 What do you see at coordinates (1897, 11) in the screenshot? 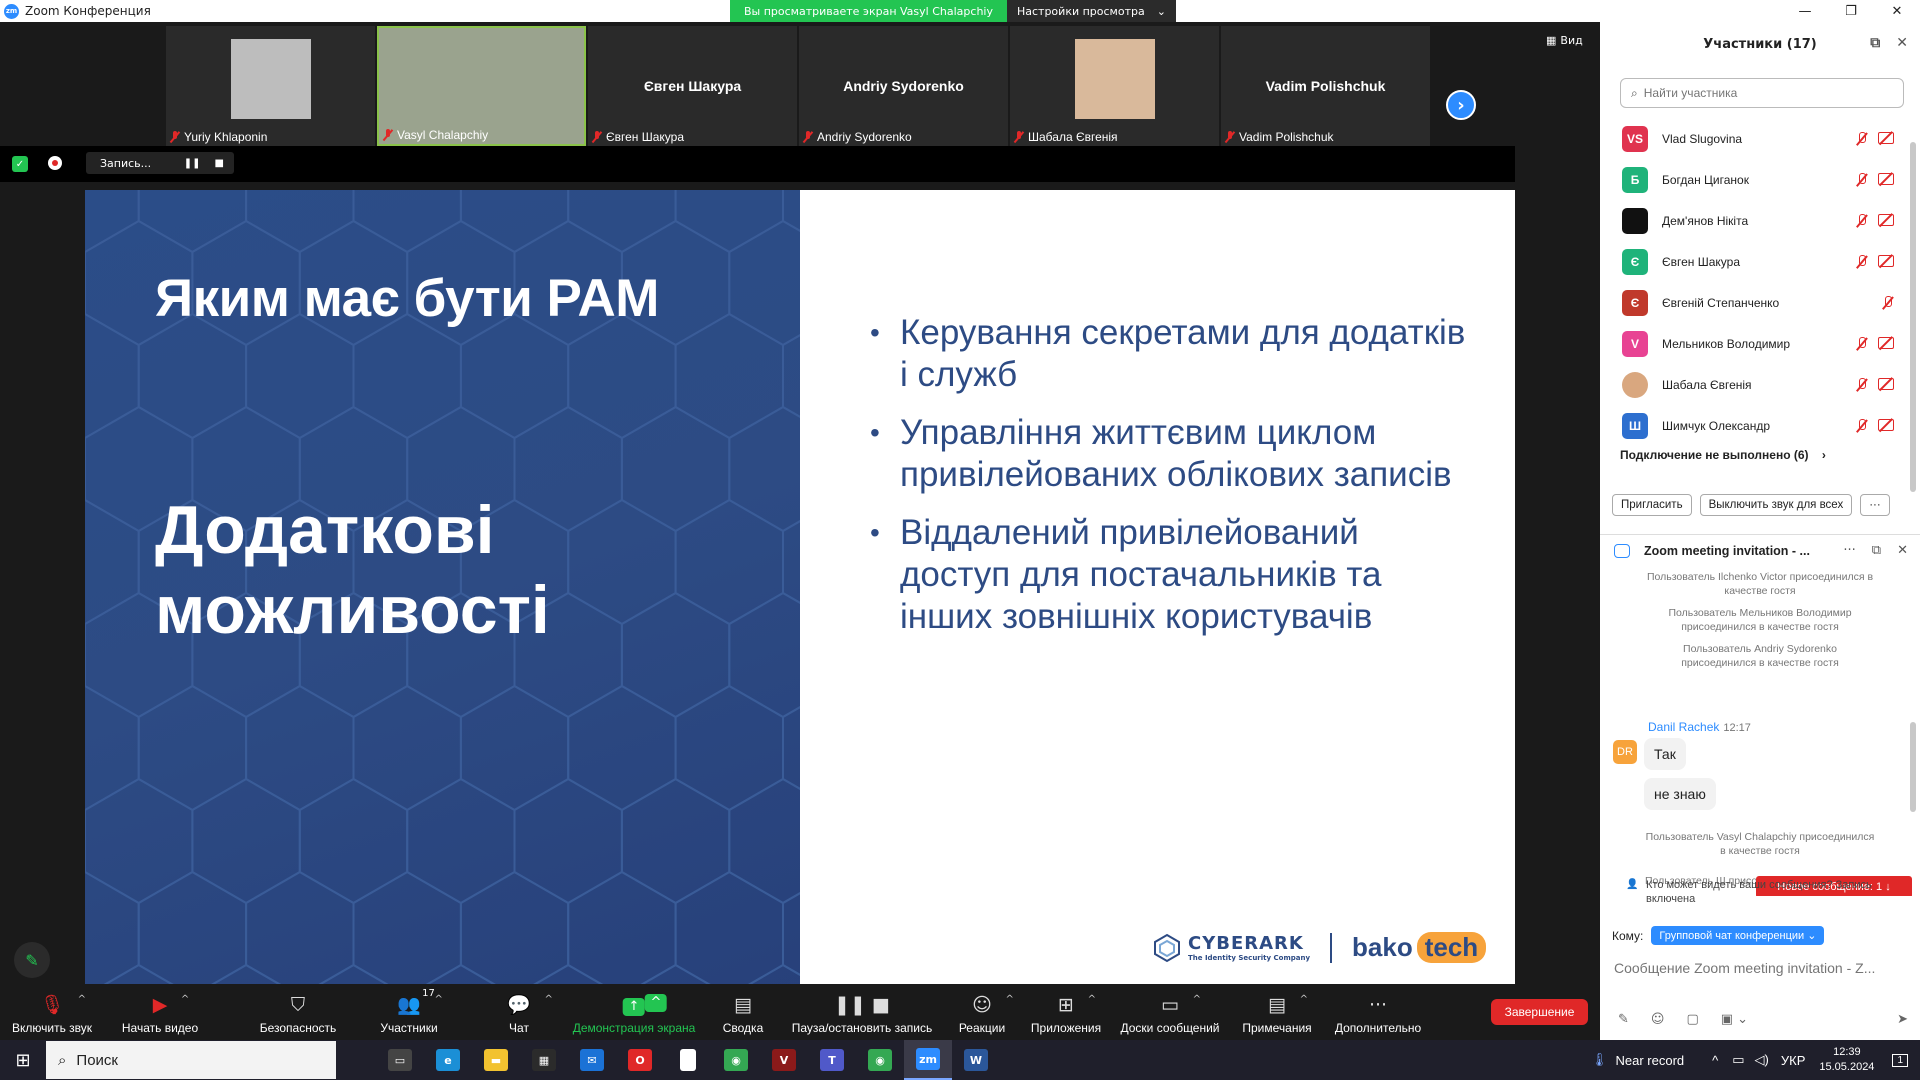
I see `close-button: ✕` at bounding box center [1897, 11].